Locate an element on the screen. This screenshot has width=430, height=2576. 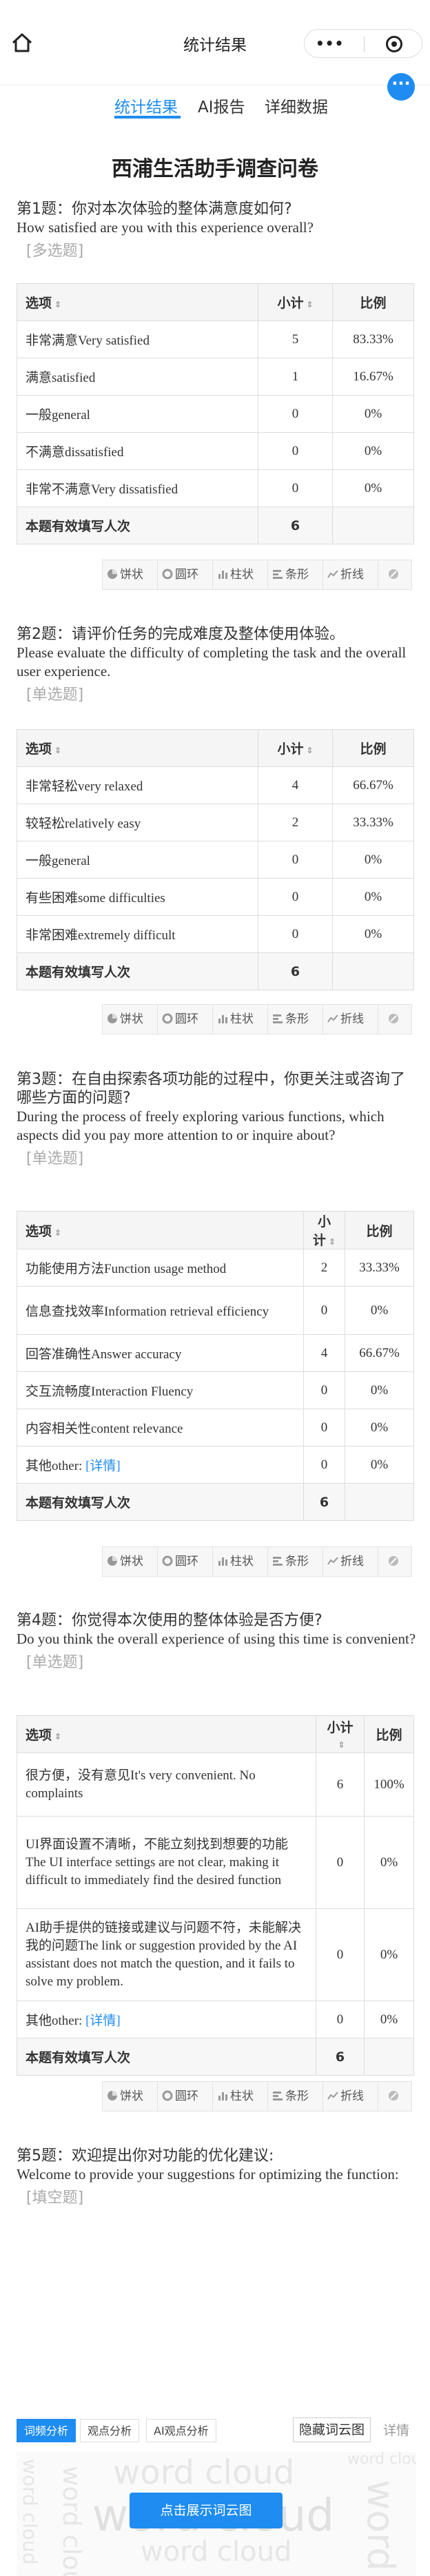
bar-chart-icon is located at coordinates (278, 1561).